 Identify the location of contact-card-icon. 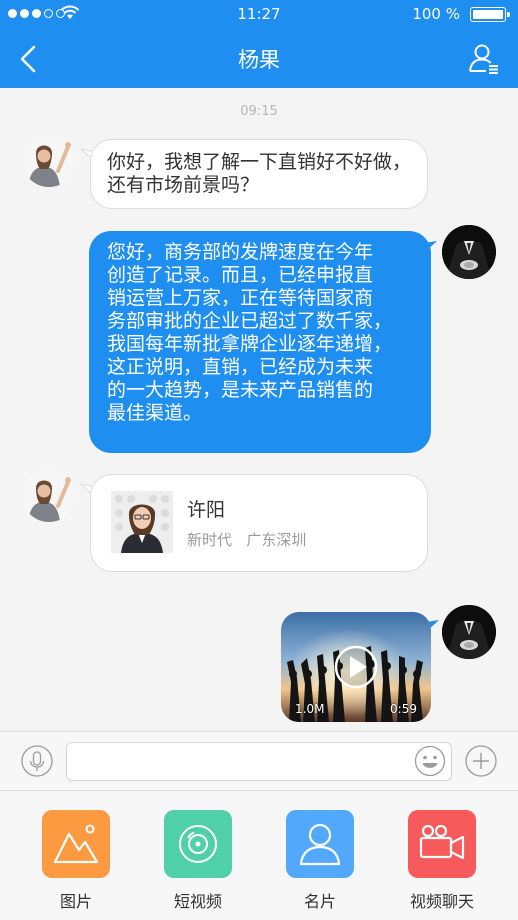
(320, 844).